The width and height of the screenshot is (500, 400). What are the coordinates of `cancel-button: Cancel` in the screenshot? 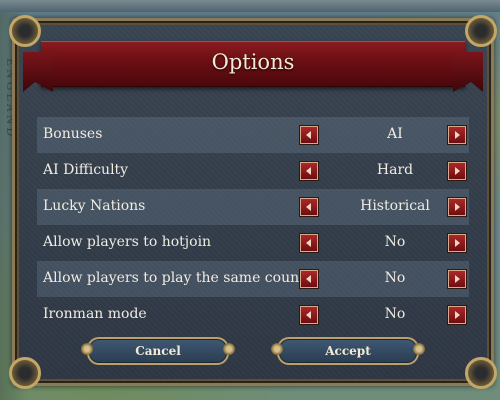 It's located at (158, 351).